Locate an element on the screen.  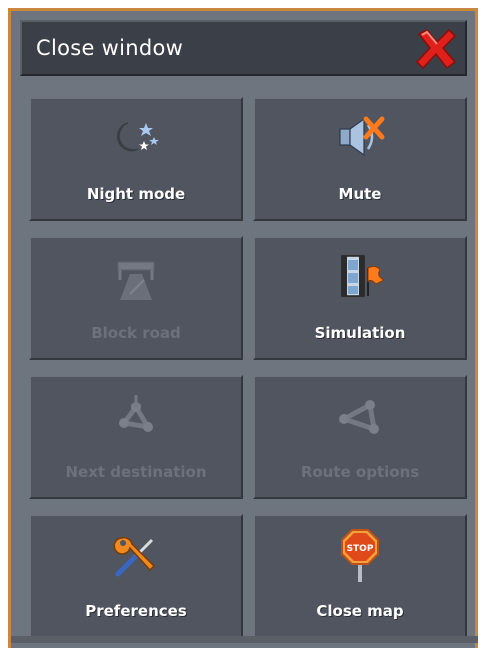
speaker-muted-icon is located at coordinates (360, 137).